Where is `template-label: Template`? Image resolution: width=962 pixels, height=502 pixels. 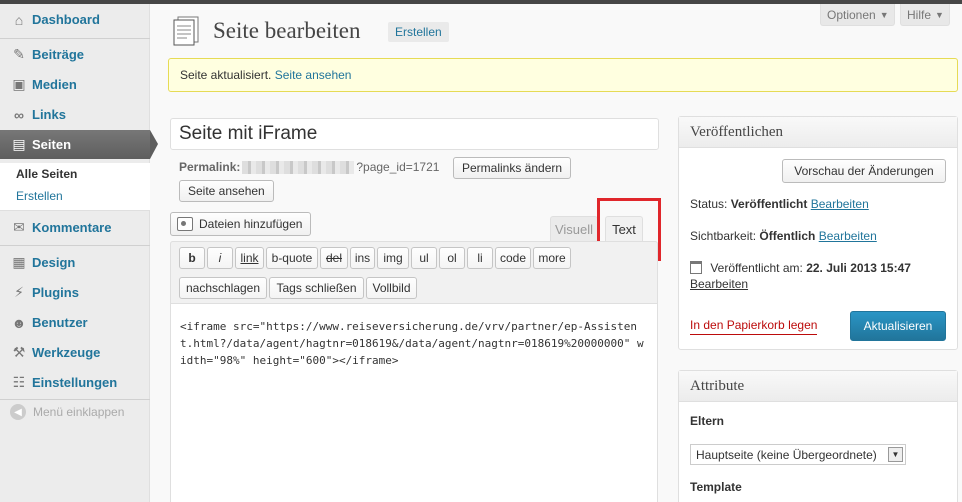 template-label: Template is located at coordinates (716, 487).